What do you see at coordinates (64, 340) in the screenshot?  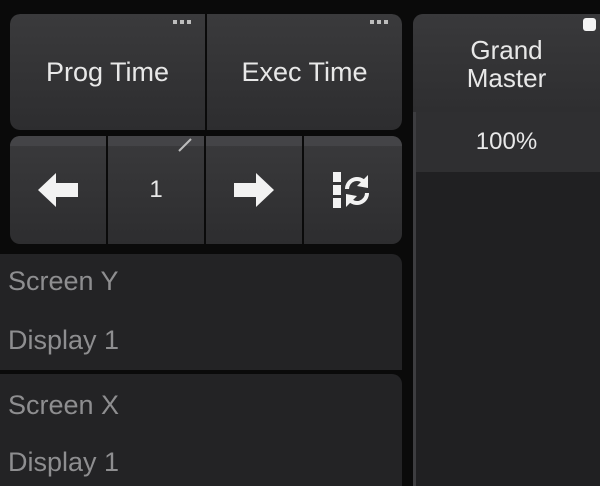 I see `screen-y-display: Display 1` at bounding box center [64, 340].